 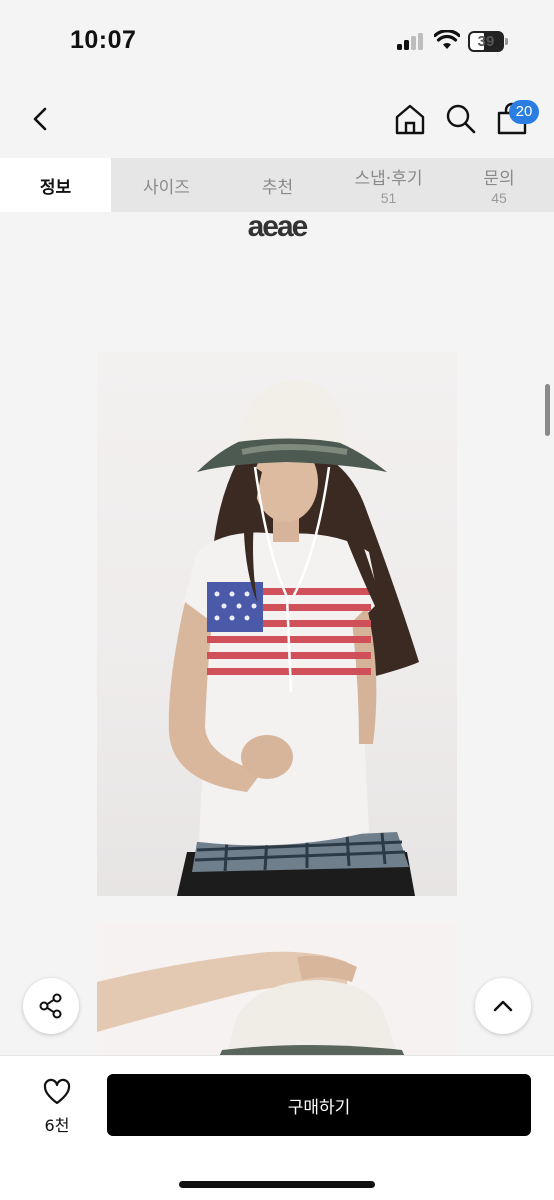 What do you see at coordinates (277, 1184) in the screenshot?
I see `home-indicator` at bounding box center [277, 1184].